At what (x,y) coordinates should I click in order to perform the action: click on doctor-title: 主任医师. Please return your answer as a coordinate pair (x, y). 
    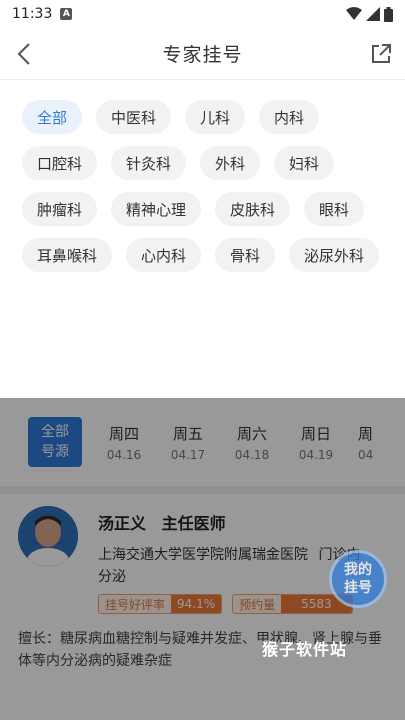
    Looking at the image, I should click on (193, 523).